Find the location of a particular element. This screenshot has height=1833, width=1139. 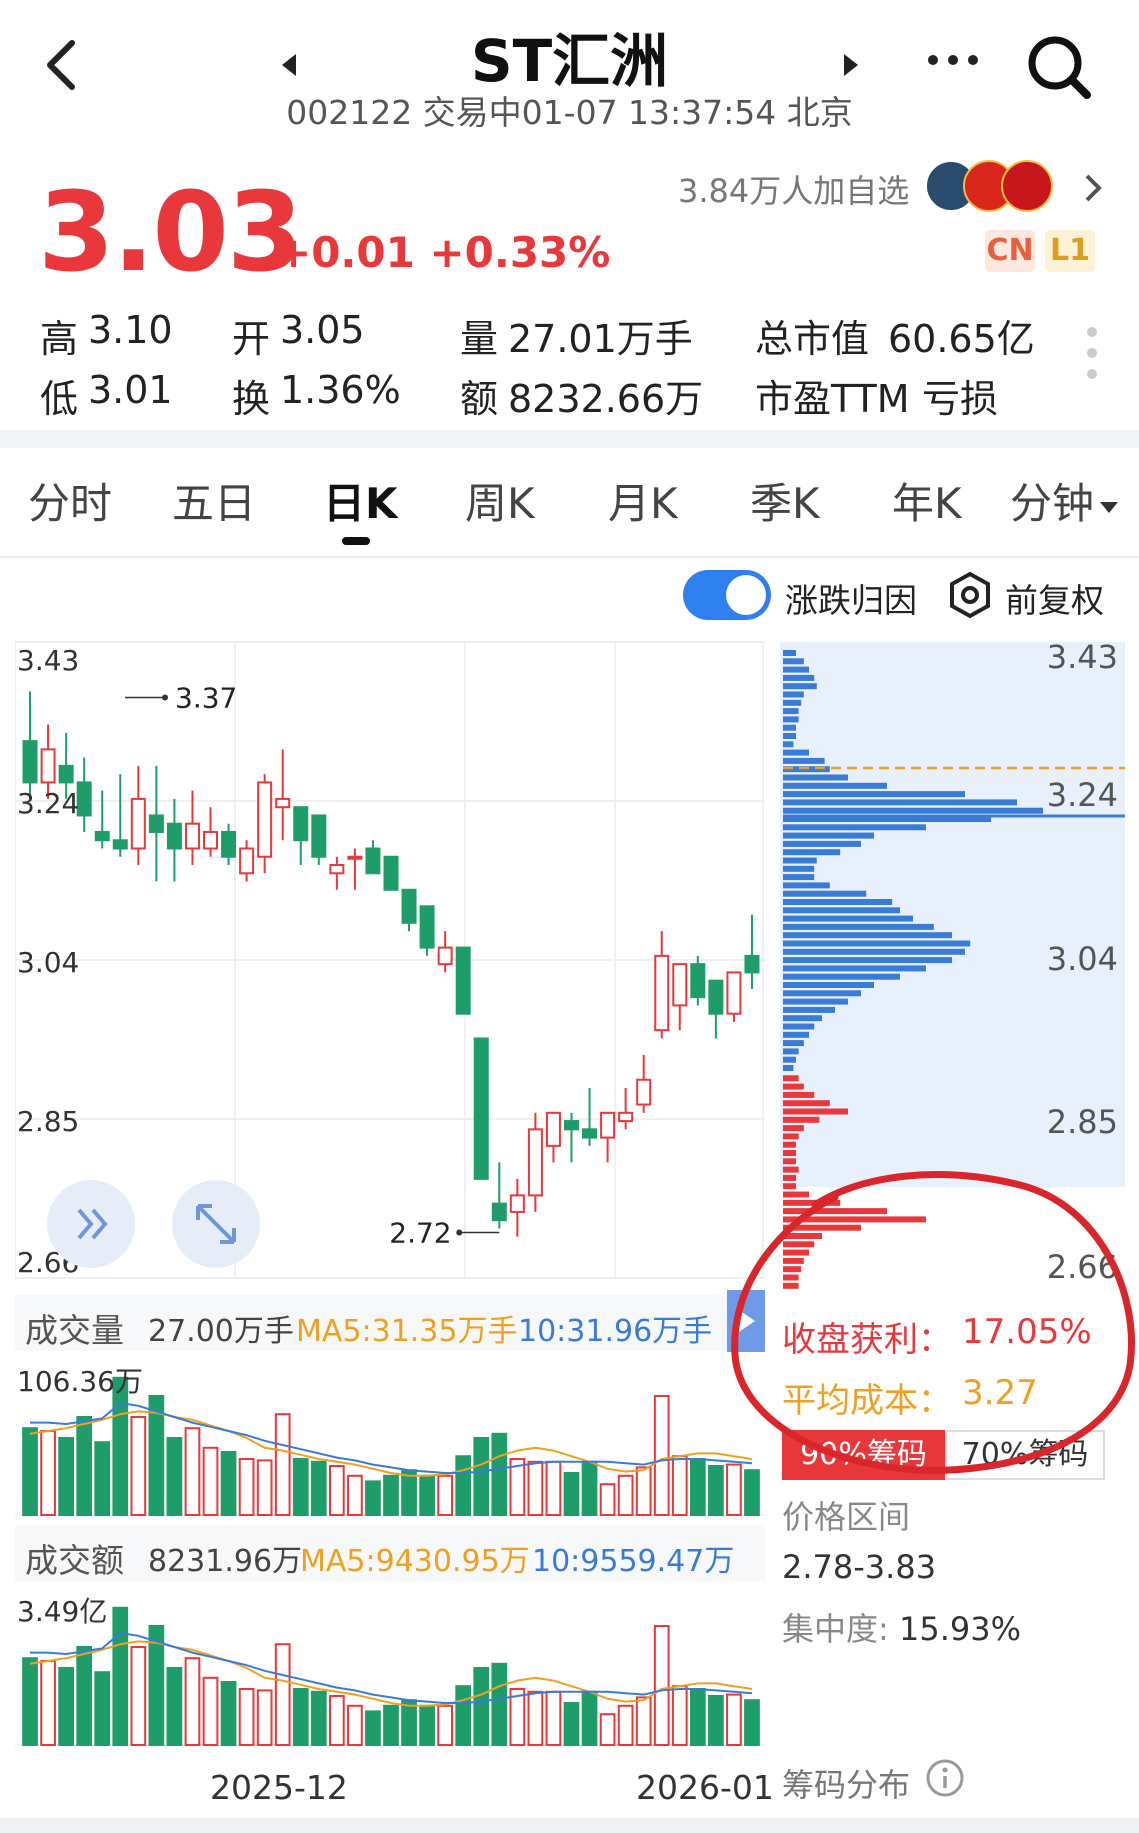

amount-title: 成交额 is located at coordinates (74, 1558).